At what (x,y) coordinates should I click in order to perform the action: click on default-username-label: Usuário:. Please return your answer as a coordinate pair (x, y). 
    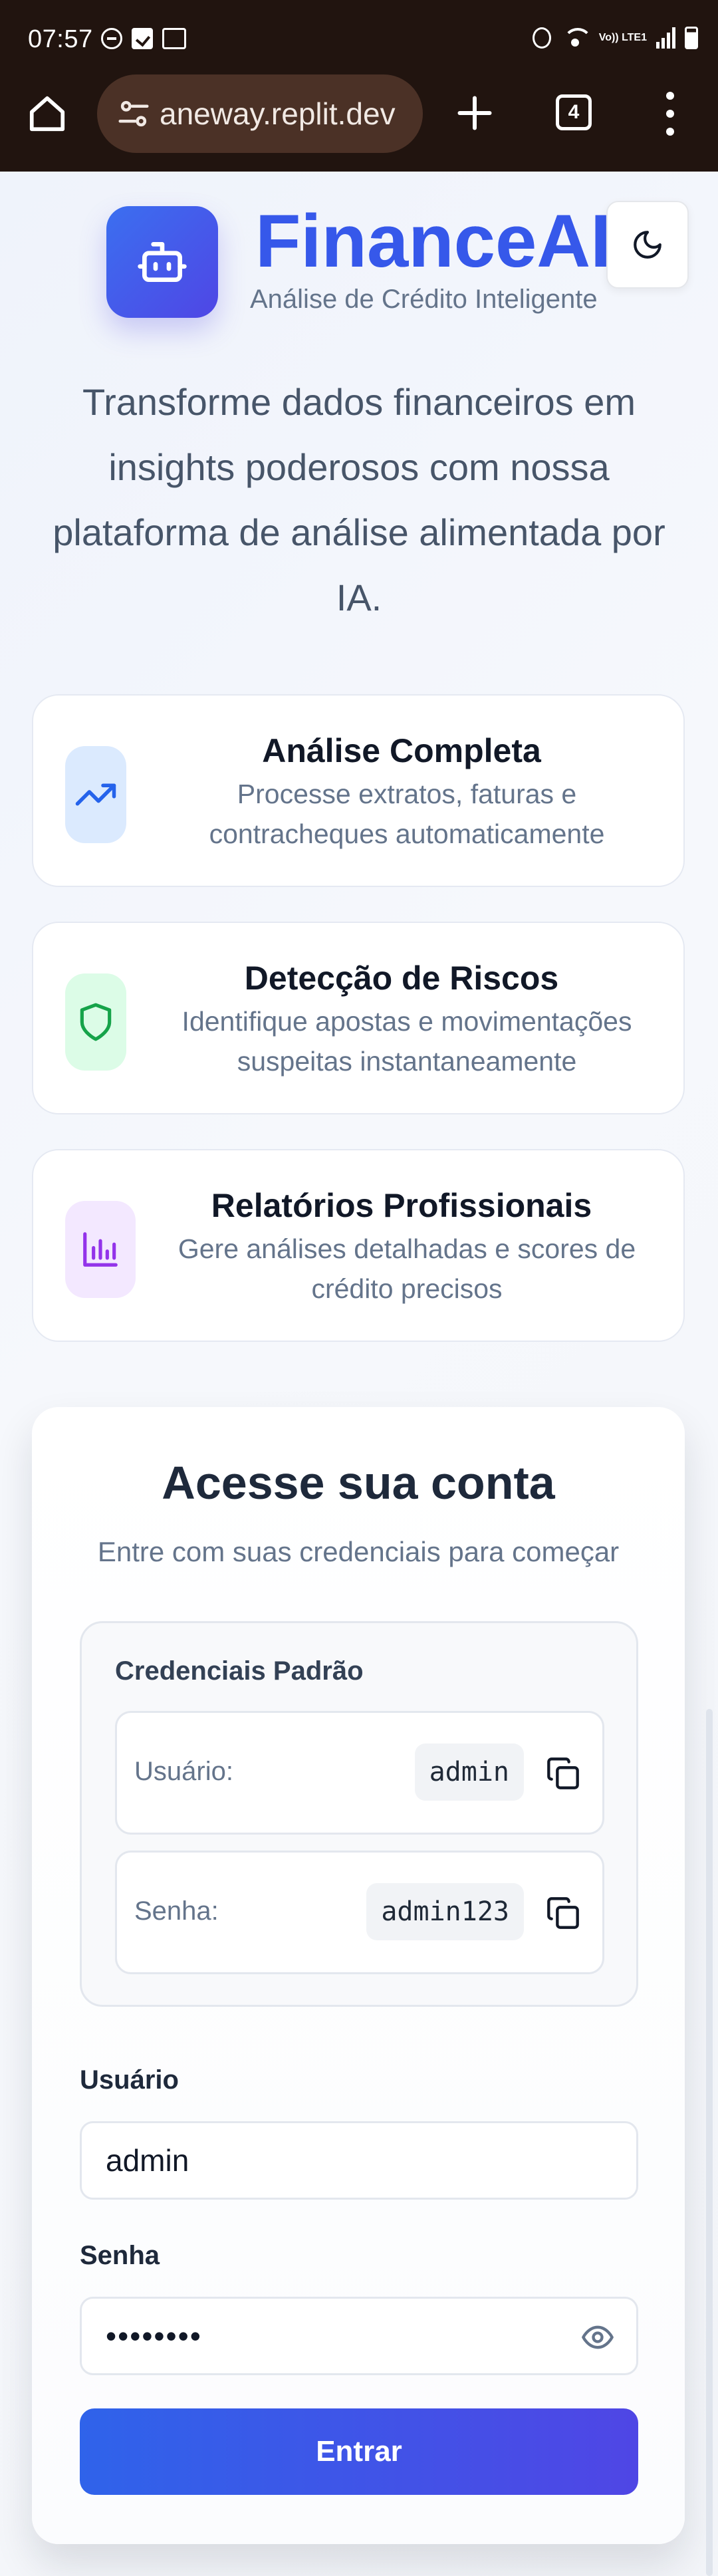
    Looking at the image, I should click on (183, 1771).